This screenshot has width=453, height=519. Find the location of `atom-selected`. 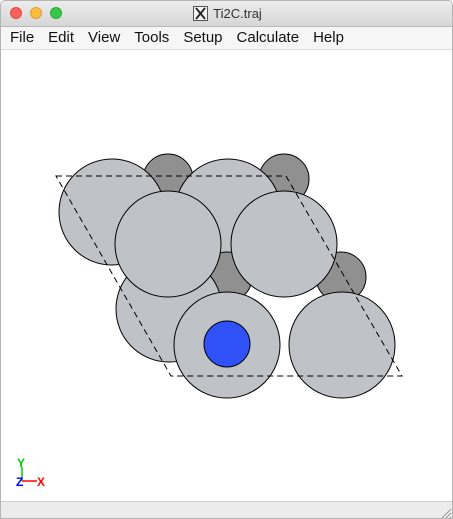

atom-selected is located at coordinates (227, 344).